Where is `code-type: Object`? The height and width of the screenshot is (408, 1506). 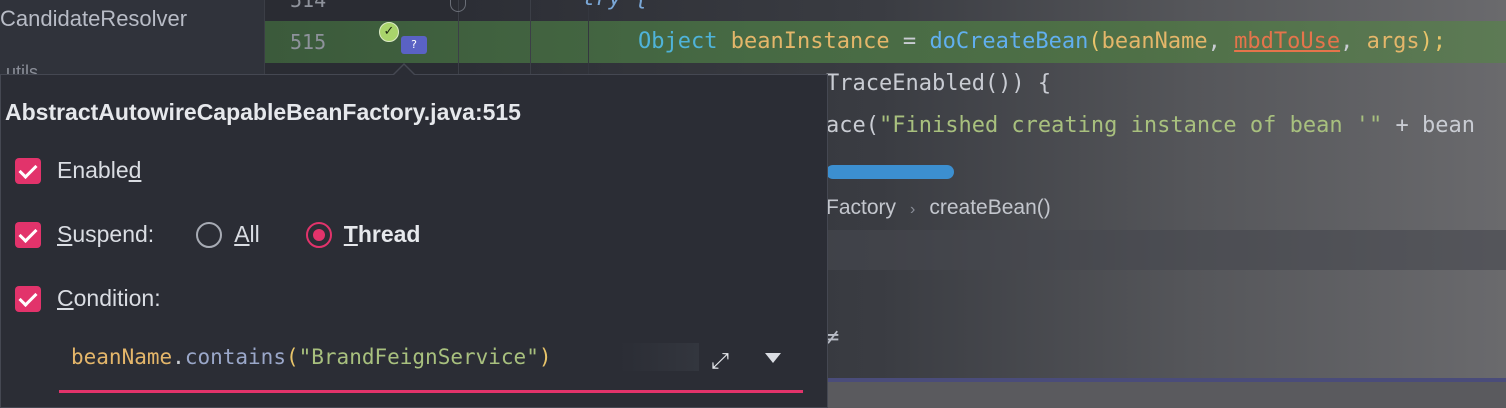 code-type: Object is located at coordinates (678, 41).